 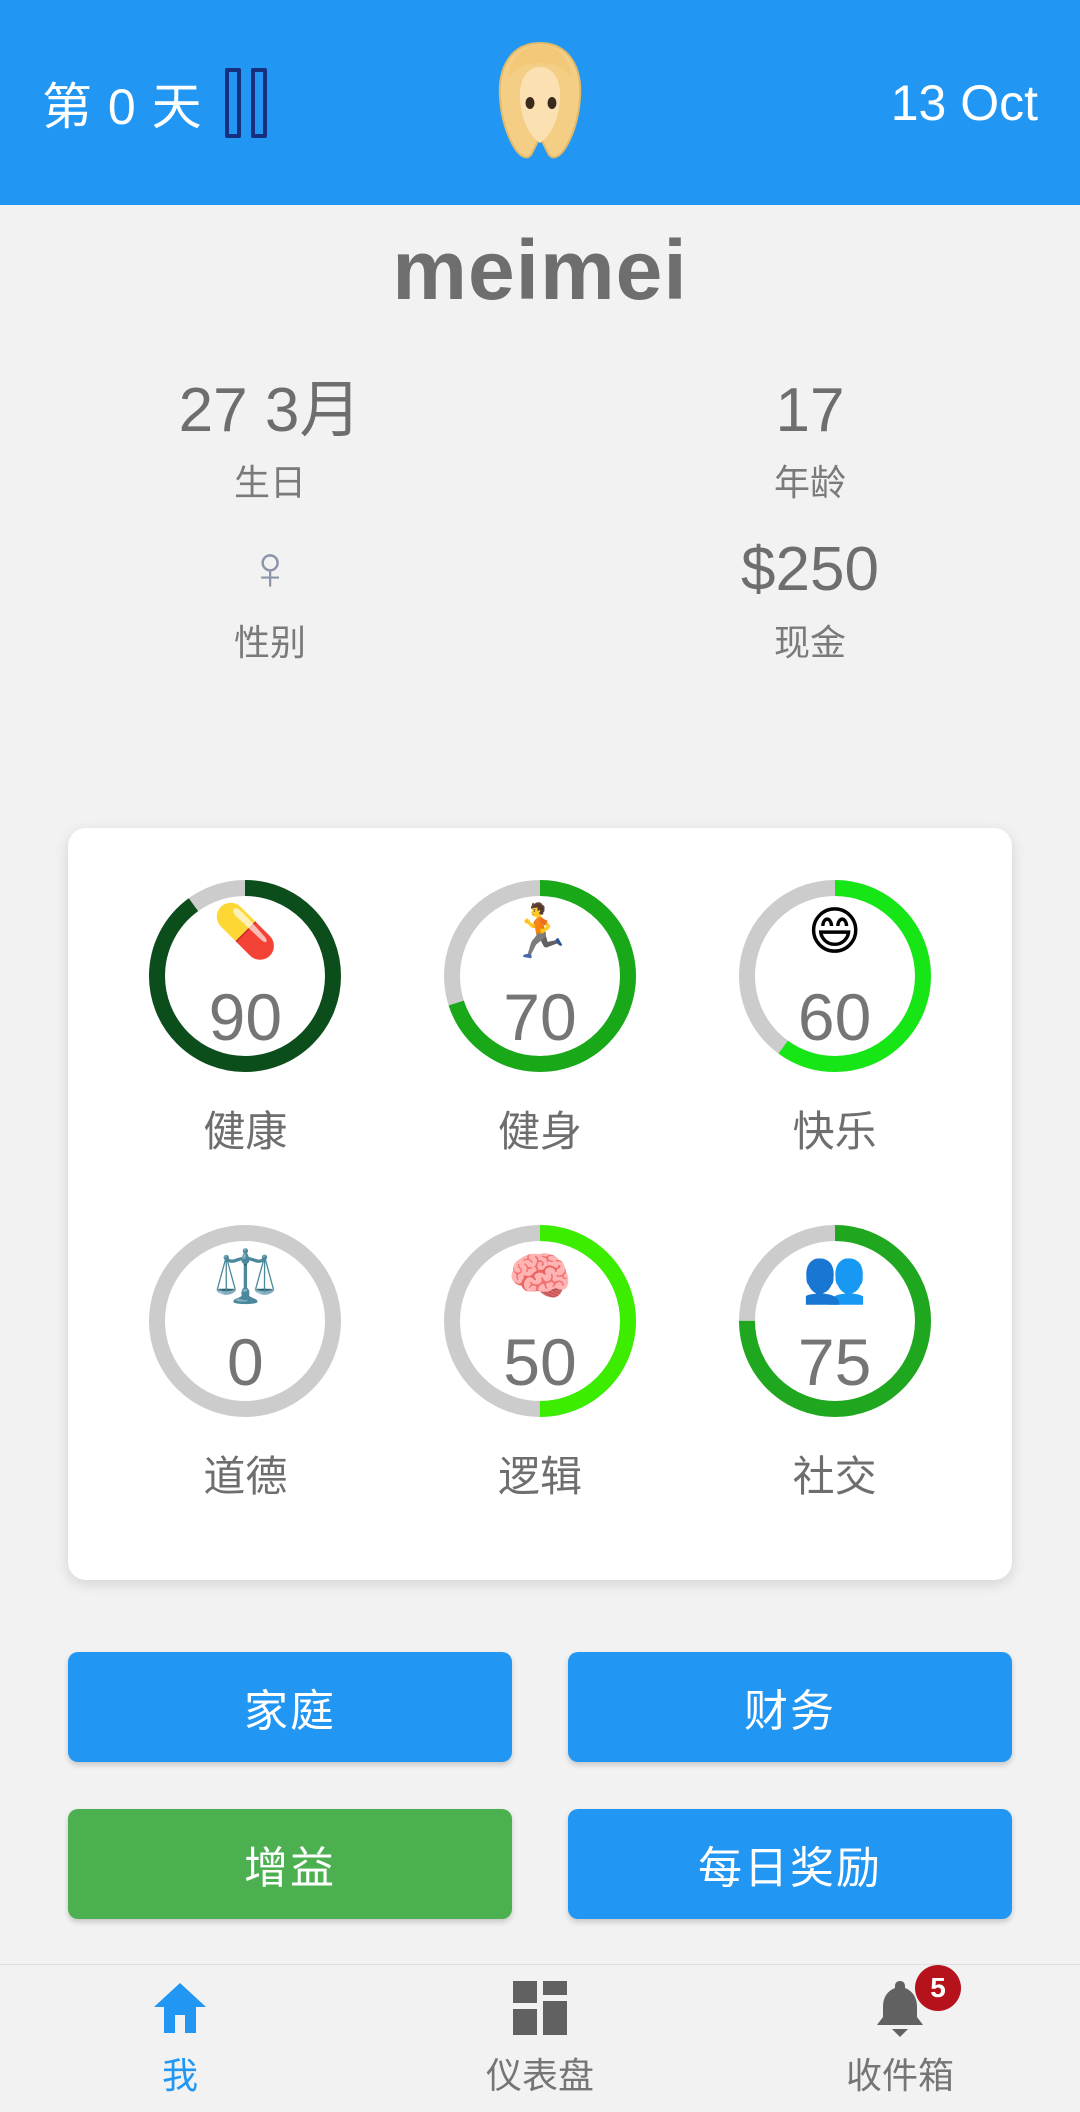 I want to click on gauge-row-top: 💊 90 健康 🏃 70 健身 😄 60 快乐, so click(x=540, y=1015).